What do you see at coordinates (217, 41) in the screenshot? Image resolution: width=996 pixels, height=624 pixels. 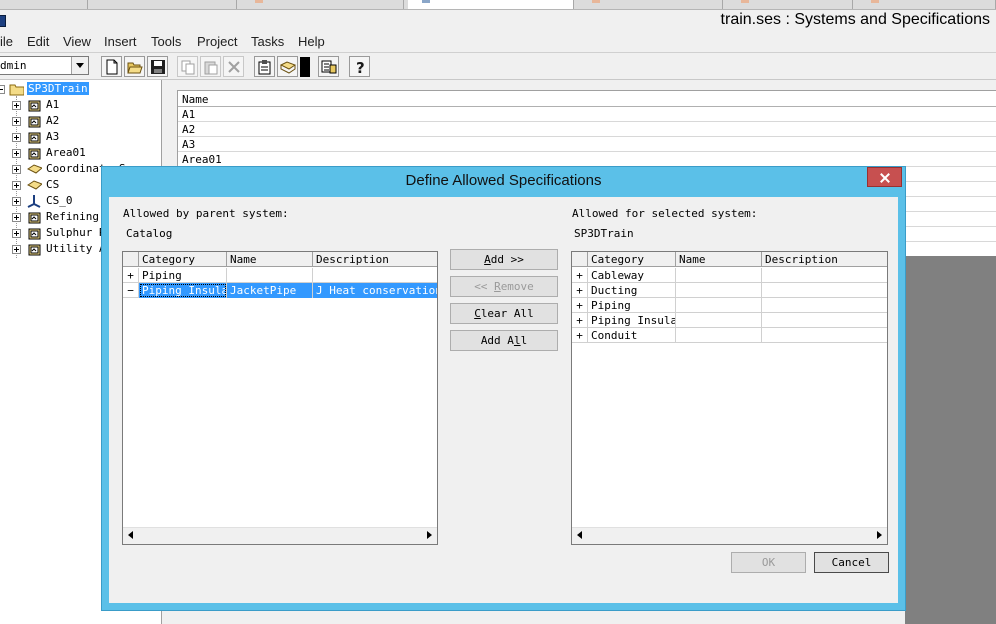 I see `menu-project: Project` at bounding box center [217, 41].